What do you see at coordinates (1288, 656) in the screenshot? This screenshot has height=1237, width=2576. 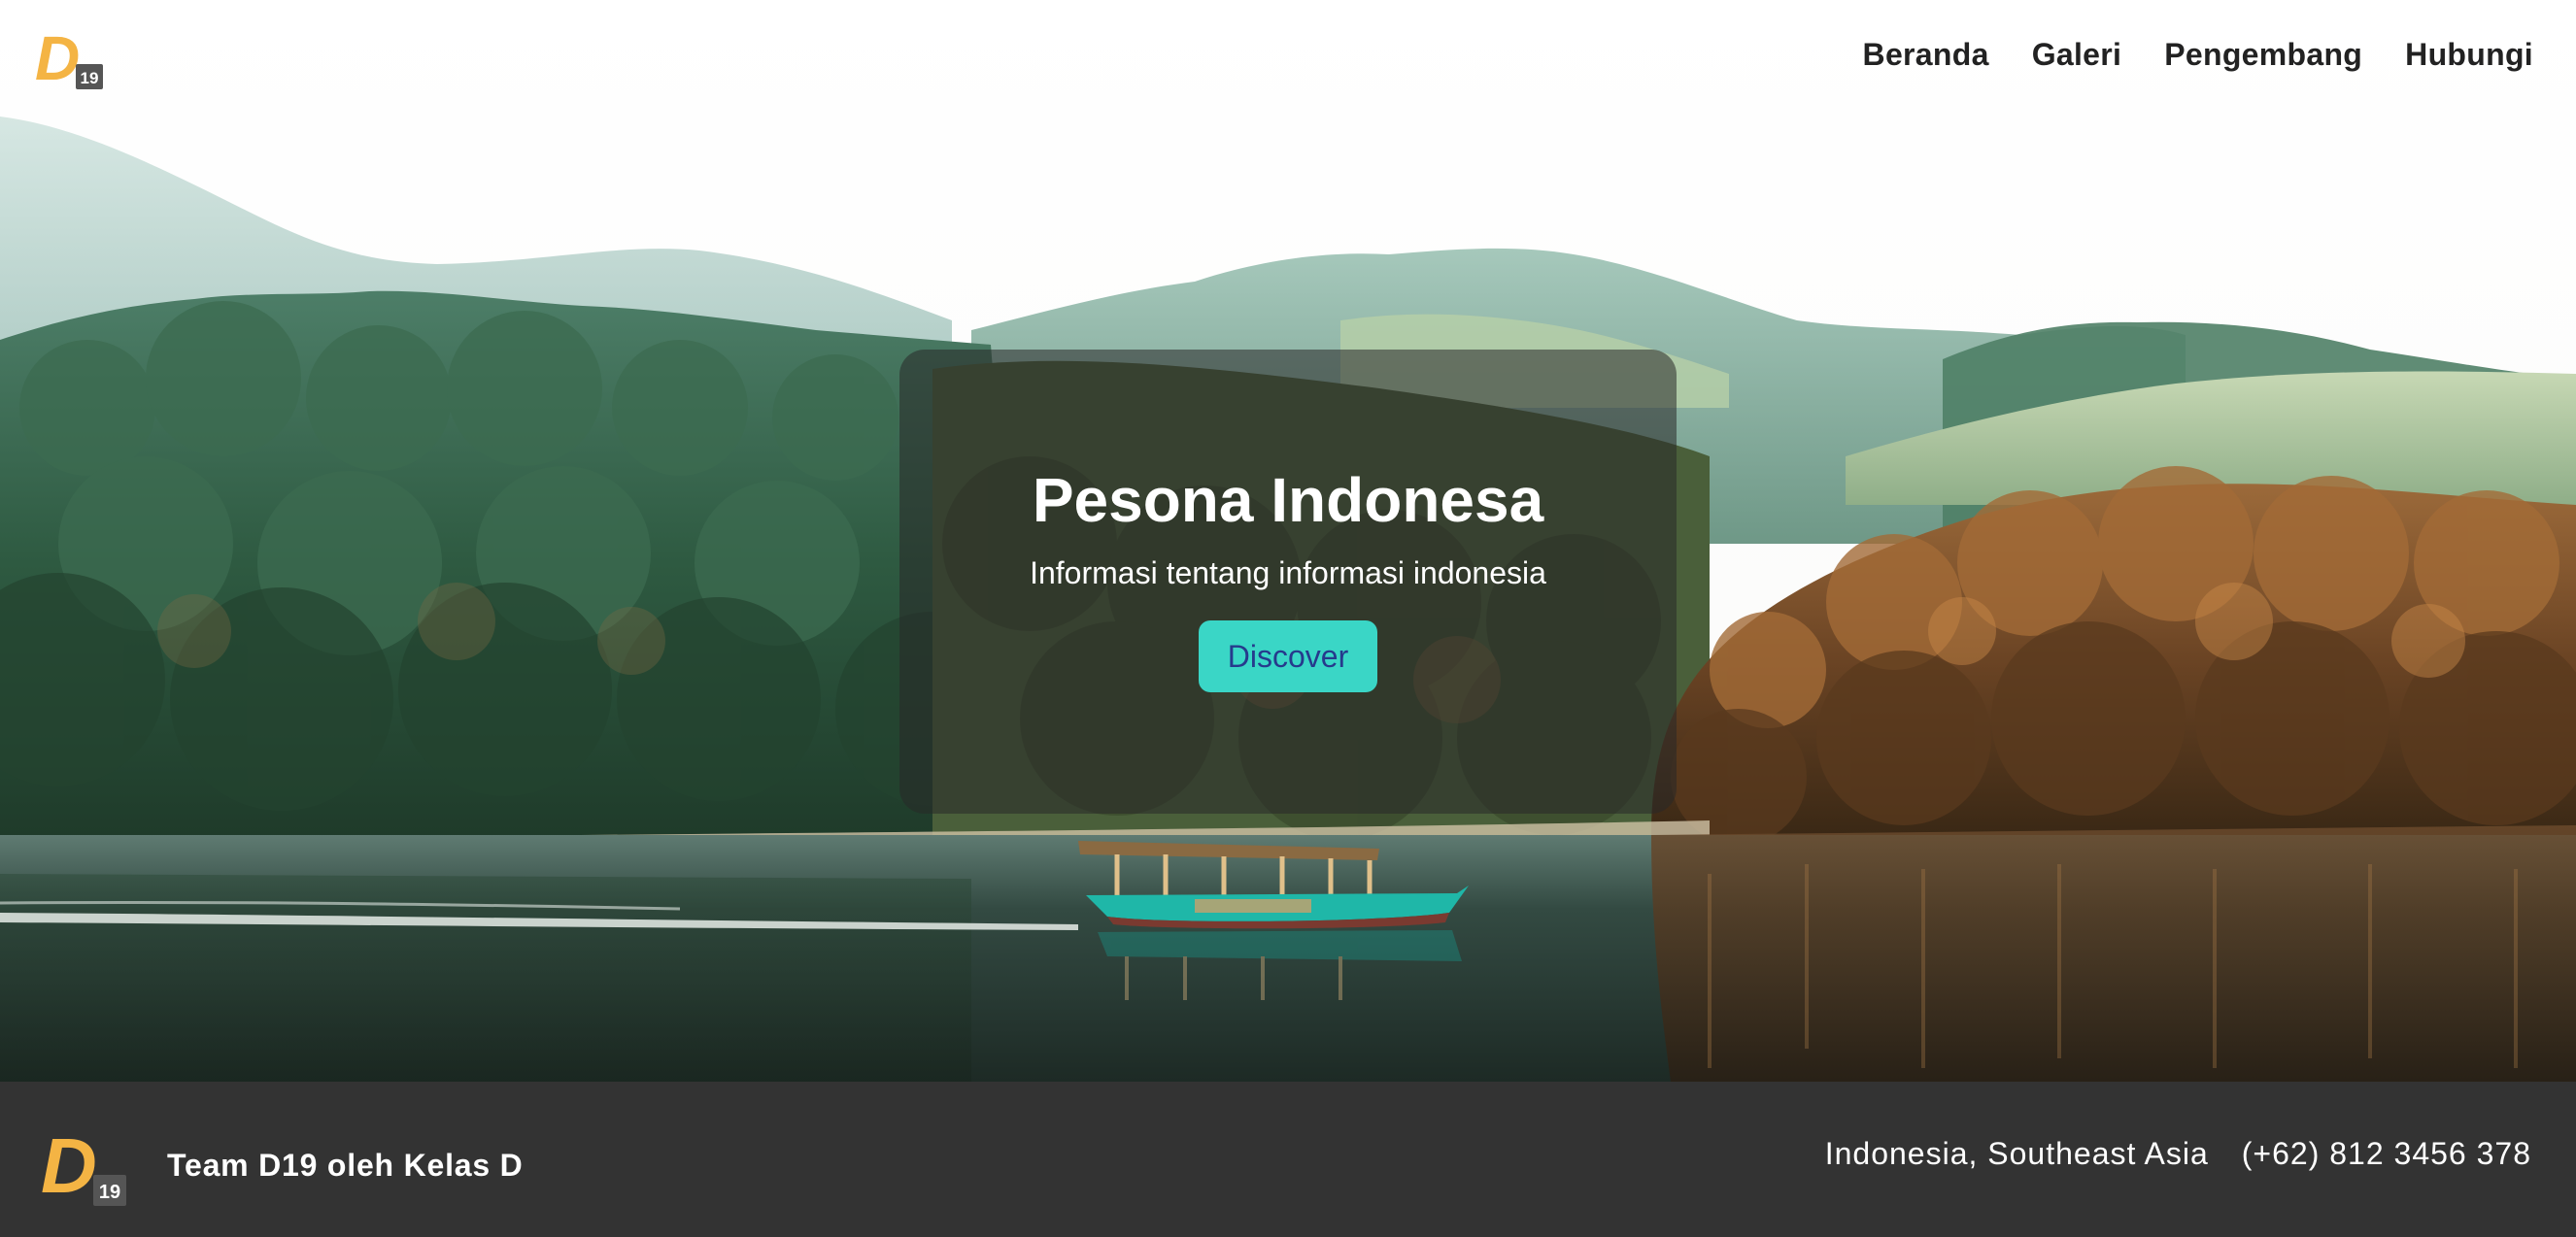 I see `discover-button: Discover` at bounding box center [1288, 656].